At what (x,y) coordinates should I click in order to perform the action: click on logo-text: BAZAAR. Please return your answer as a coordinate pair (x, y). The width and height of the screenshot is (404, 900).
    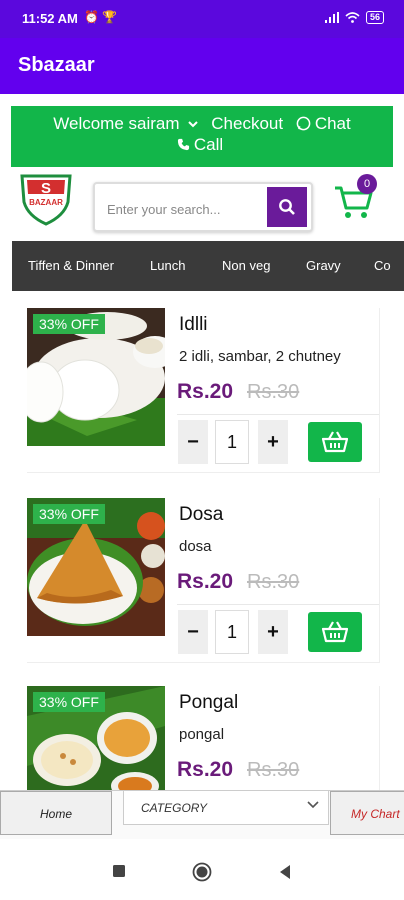
    Looking at the image, I should click on (46, 202).